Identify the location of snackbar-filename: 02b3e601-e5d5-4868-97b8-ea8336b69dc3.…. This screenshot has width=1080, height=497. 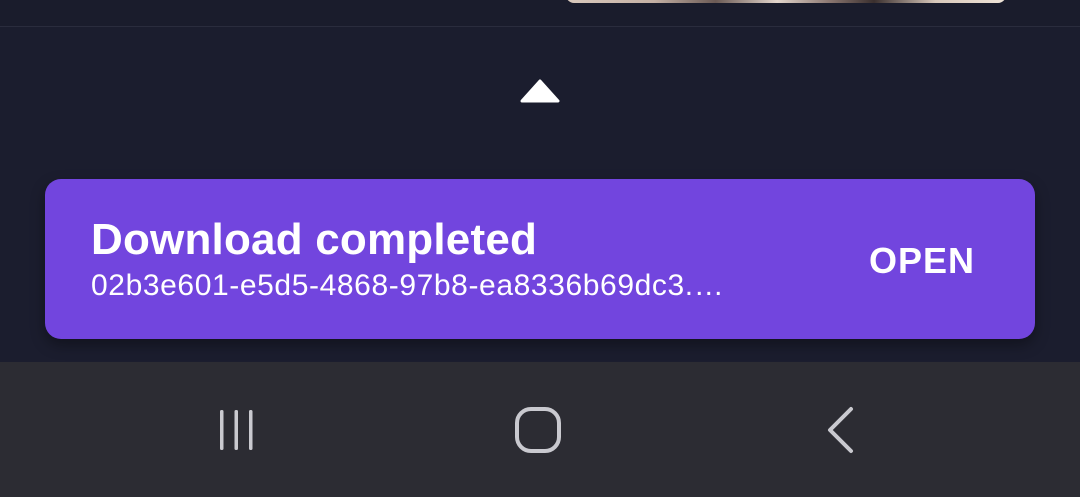
(408, 285).